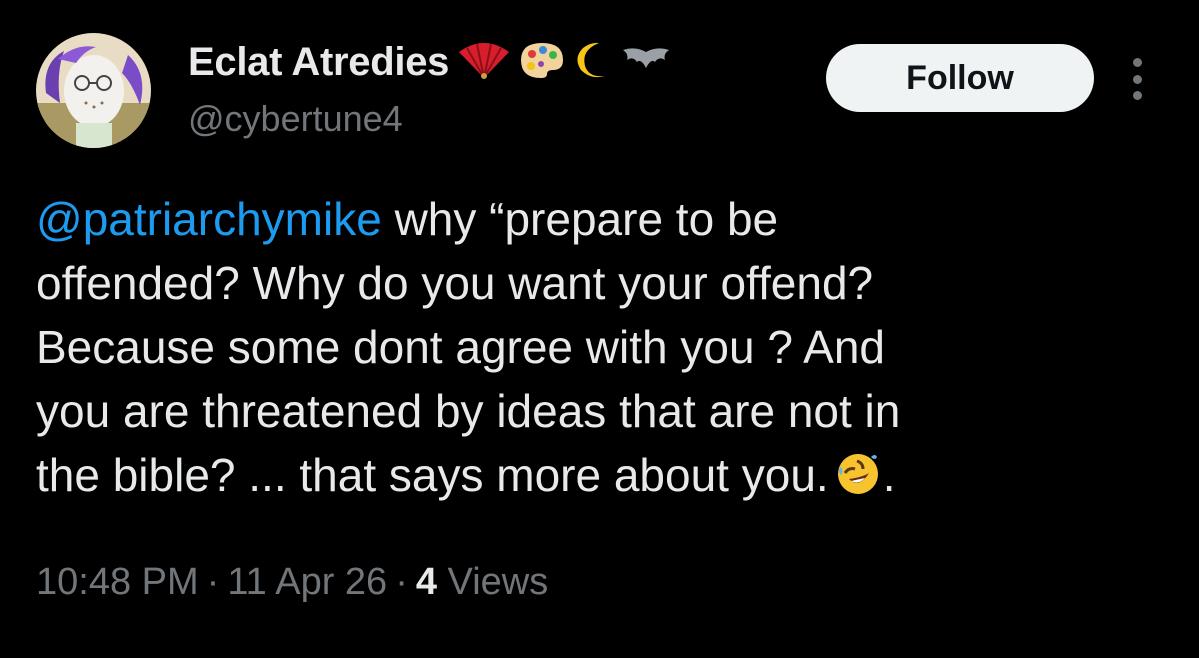  What do you see at coordinates (542, 62) in the screenshot?
I see `palette-emoji` at bounding box center [542, 62].